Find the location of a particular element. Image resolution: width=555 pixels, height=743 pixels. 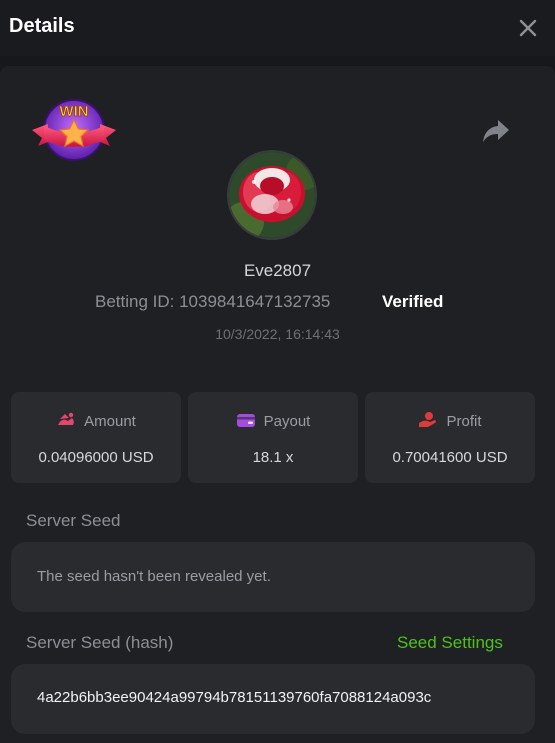

stat-card-profit: Profit 0.70041600 USD is located at coordinates (450, 437).